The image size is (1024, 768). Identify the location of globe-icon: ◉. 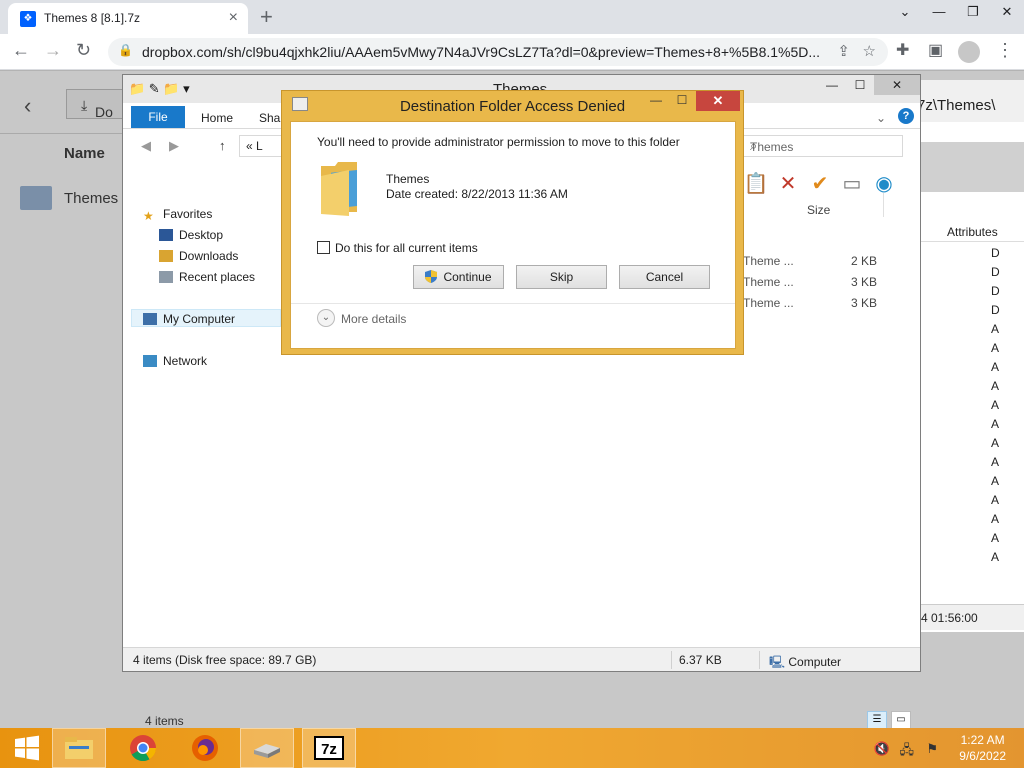
(884, 183).